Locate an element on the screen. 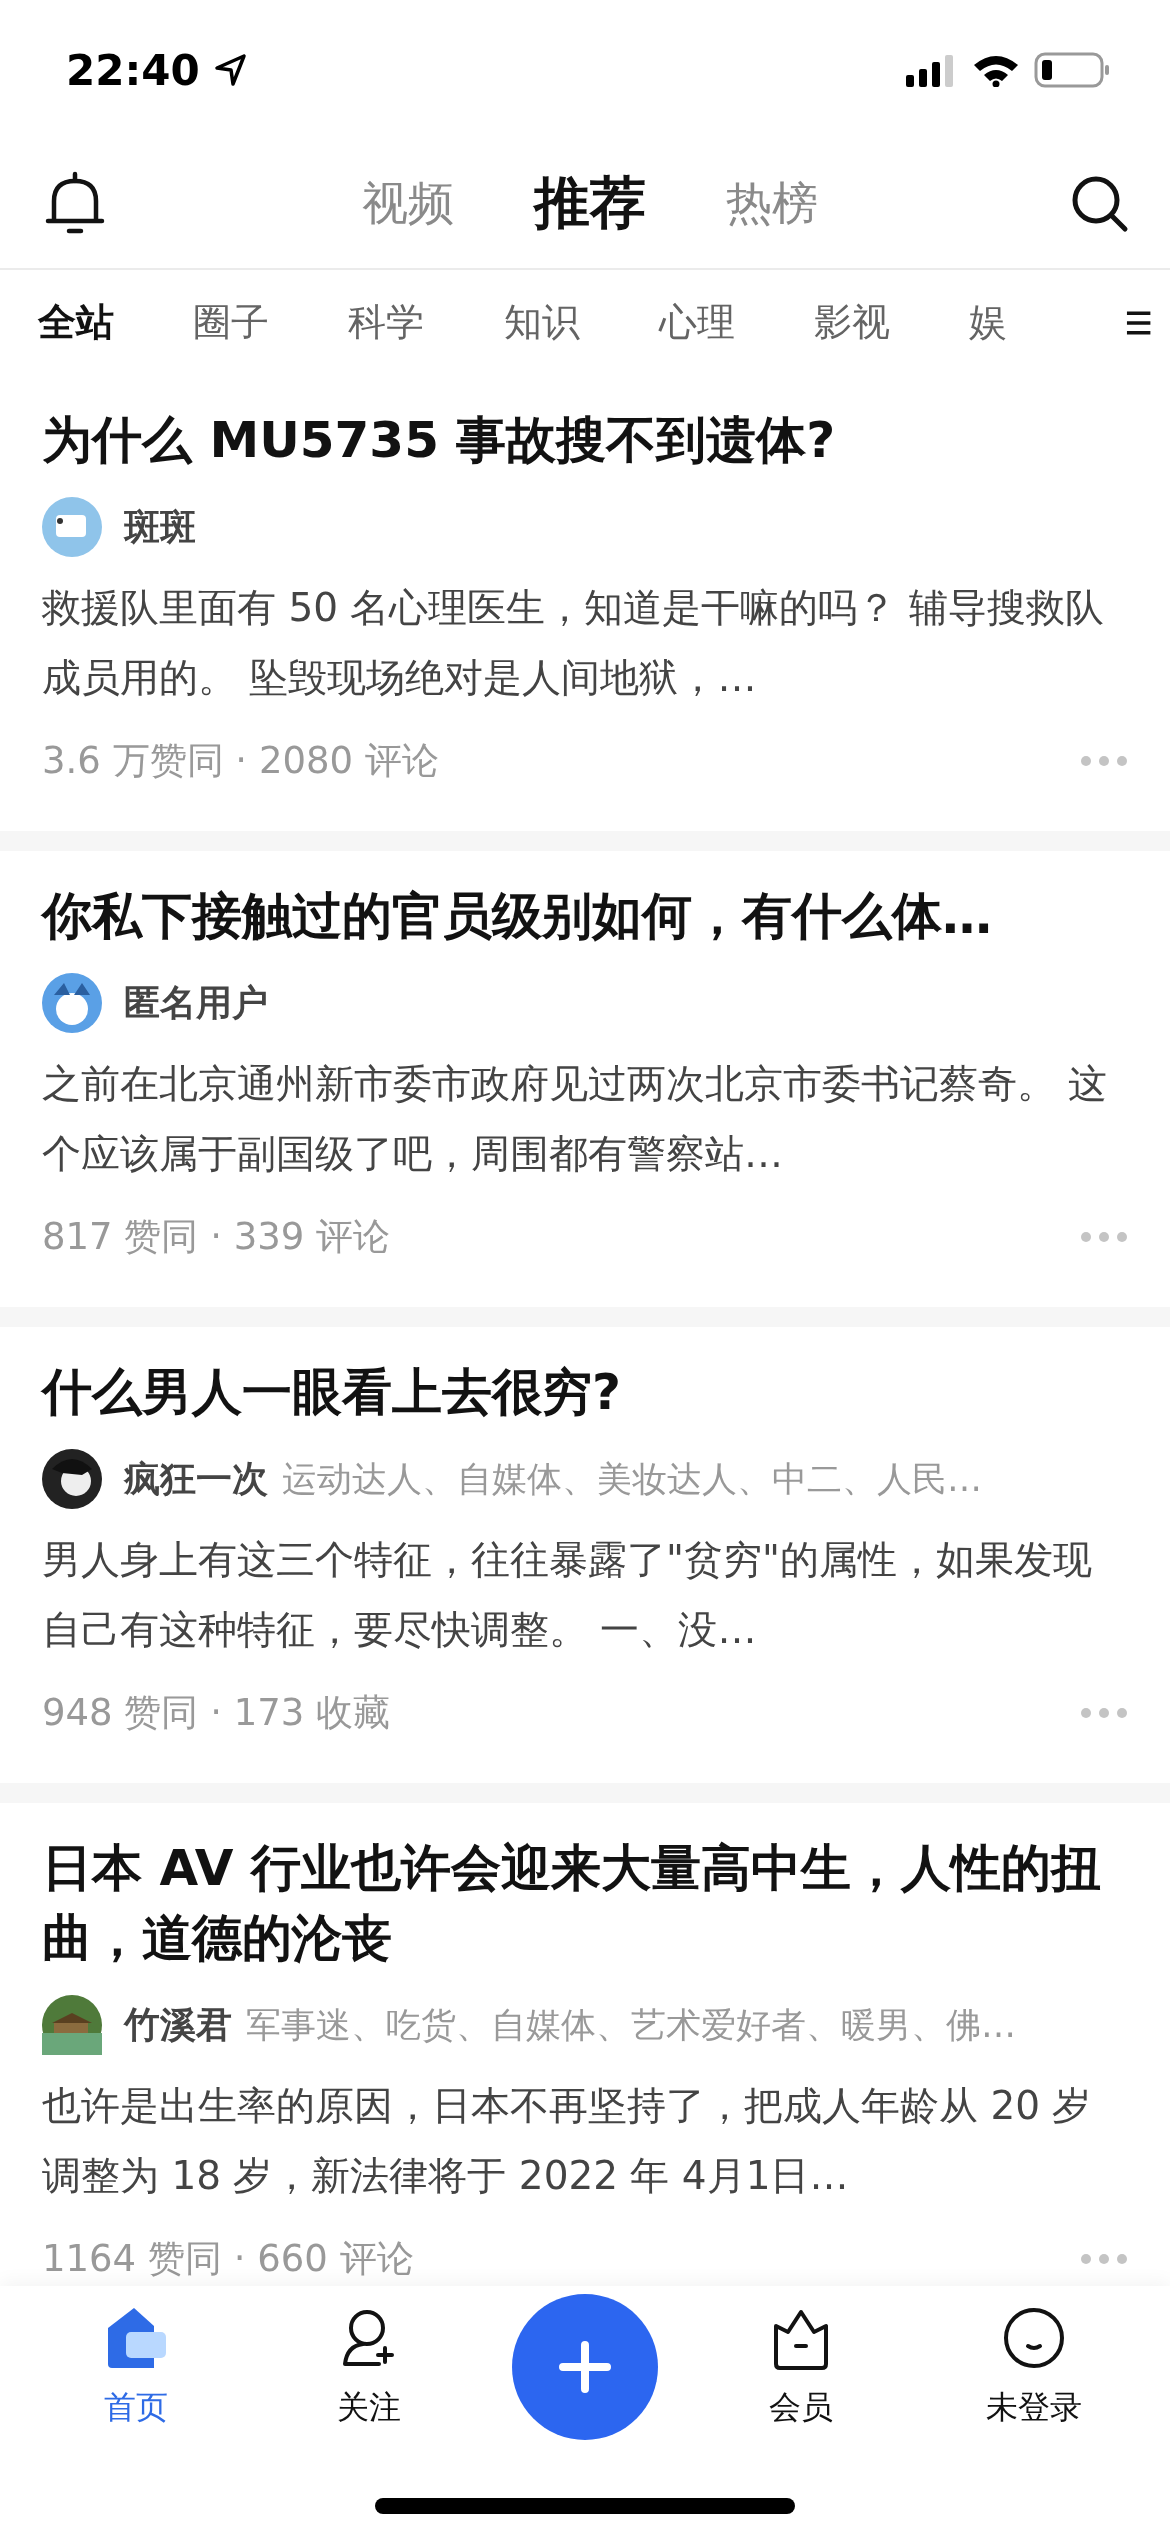 This screenshot has height=2532, width=1170. nav-tab: 关注 is located at coordinates (369, 2368).